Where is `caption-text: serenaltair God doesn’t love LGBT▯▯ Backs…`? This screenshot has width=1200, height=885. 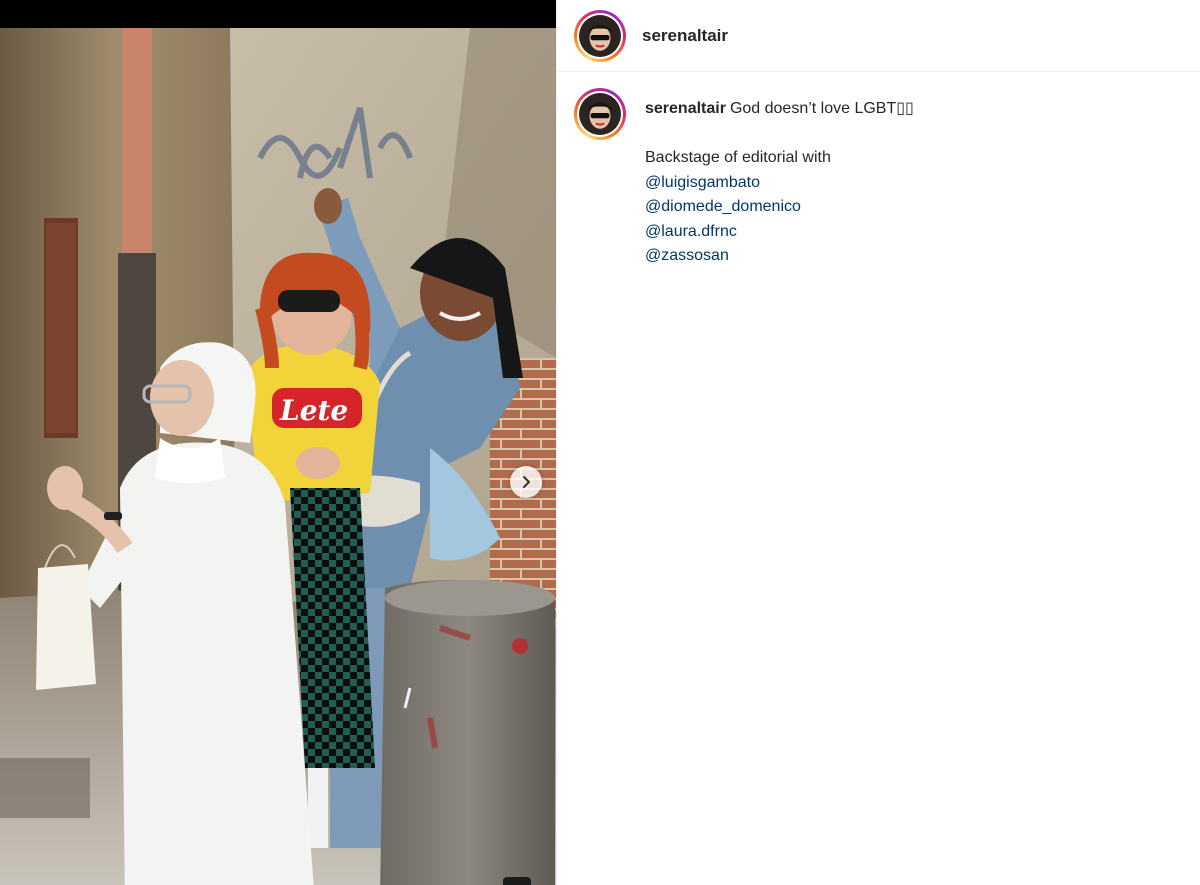 caption-text: serenaltair God doesn’t love LGBT▯▯ Backs… is located at coordinates (779, 178).